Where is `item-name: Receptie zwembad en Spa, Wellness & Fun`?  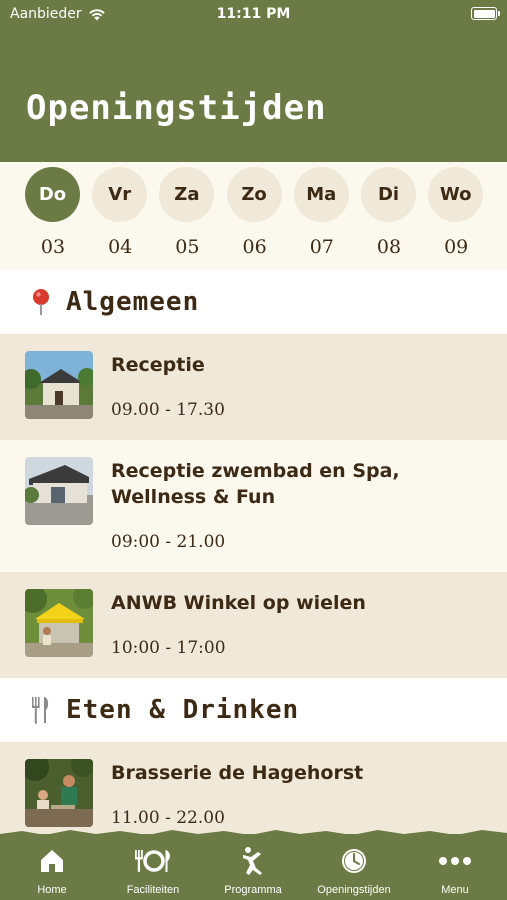
item-name: Receptie zwembad en Spa, Wellness & Fun is located at coordinates (255, 484).